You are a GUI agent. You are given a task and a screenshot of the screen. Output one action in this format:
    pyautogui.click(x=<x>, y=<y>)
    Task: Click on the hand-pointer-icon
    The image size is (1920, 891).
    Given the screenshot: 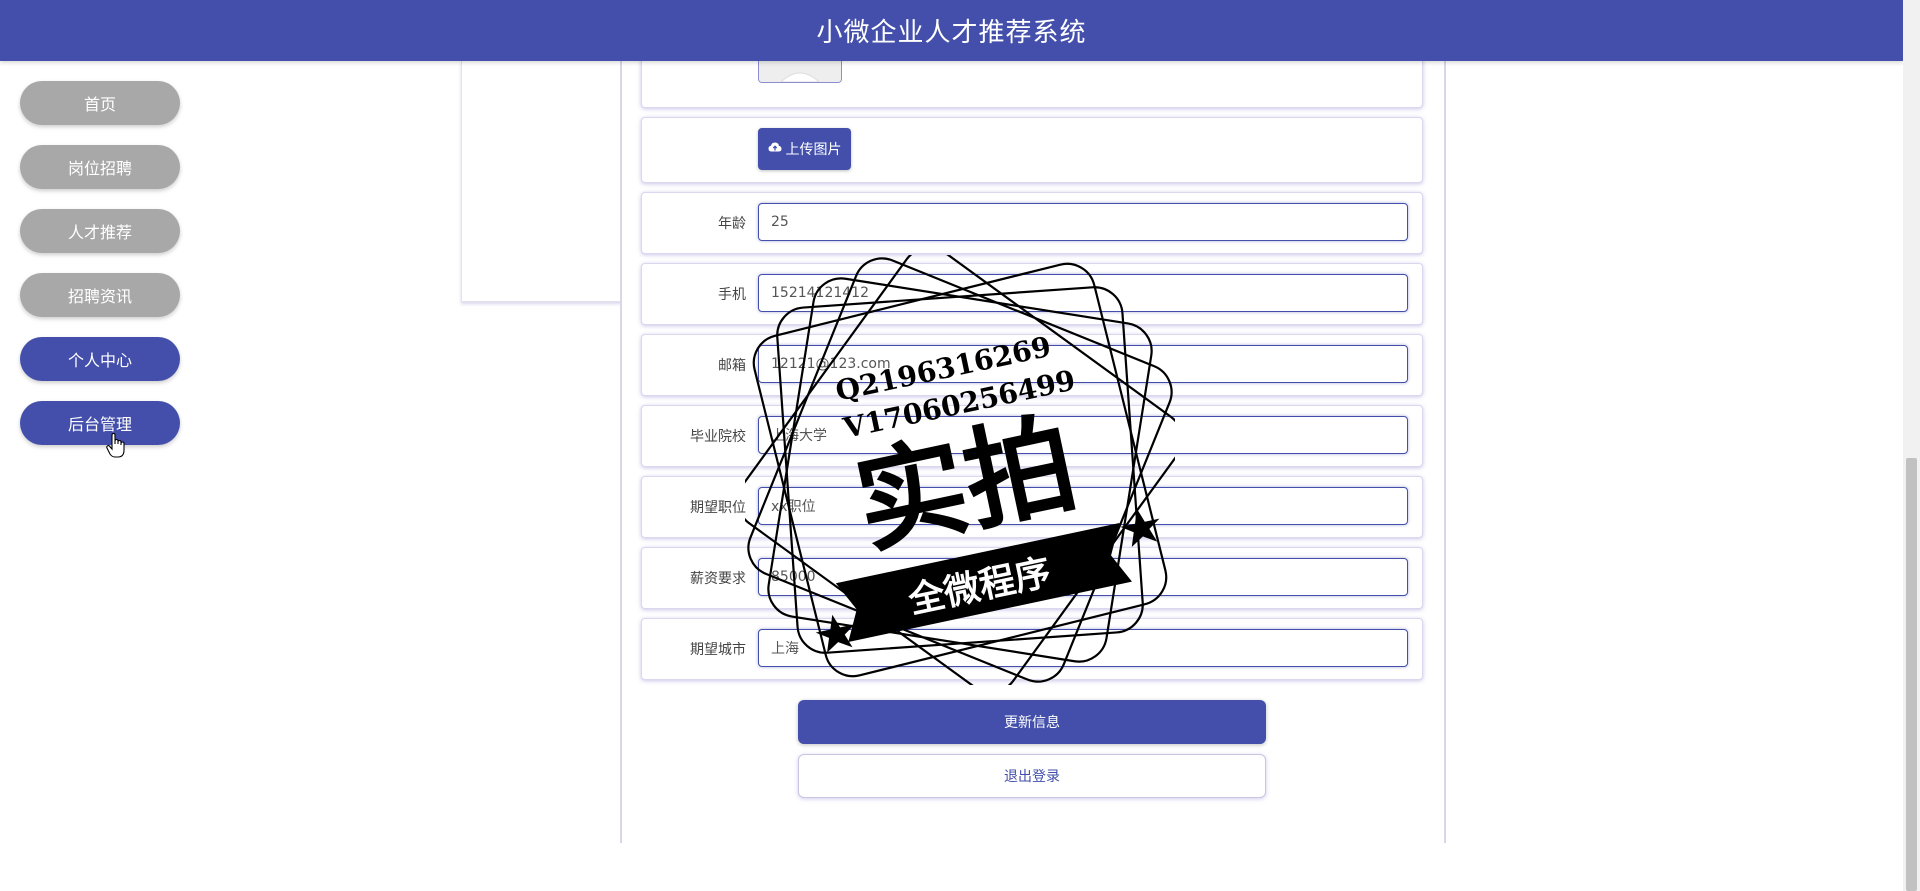 What is the action you would take?
    pyautogui.click(x=115, y=445)
    